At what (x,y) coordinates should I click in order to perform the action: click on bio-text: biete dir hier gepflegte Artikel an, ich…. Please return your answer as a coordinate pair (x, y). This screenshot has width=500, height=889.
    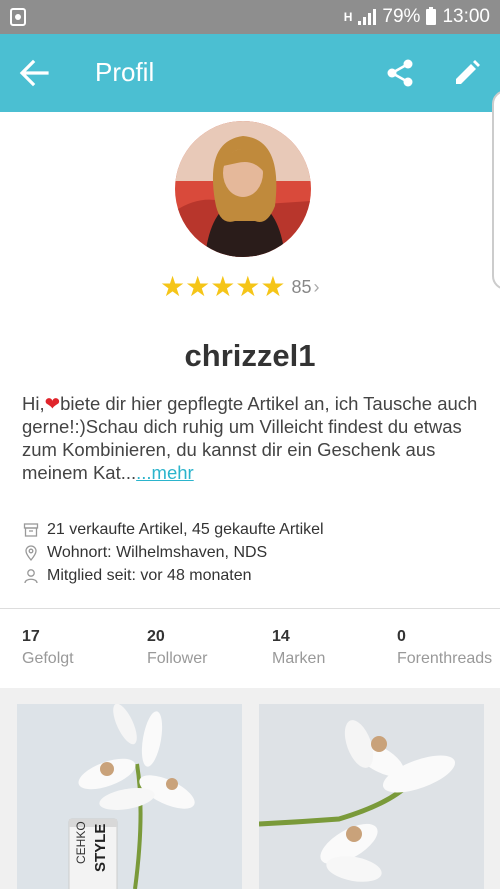
    Looking at the image, I should click on (250, 438).